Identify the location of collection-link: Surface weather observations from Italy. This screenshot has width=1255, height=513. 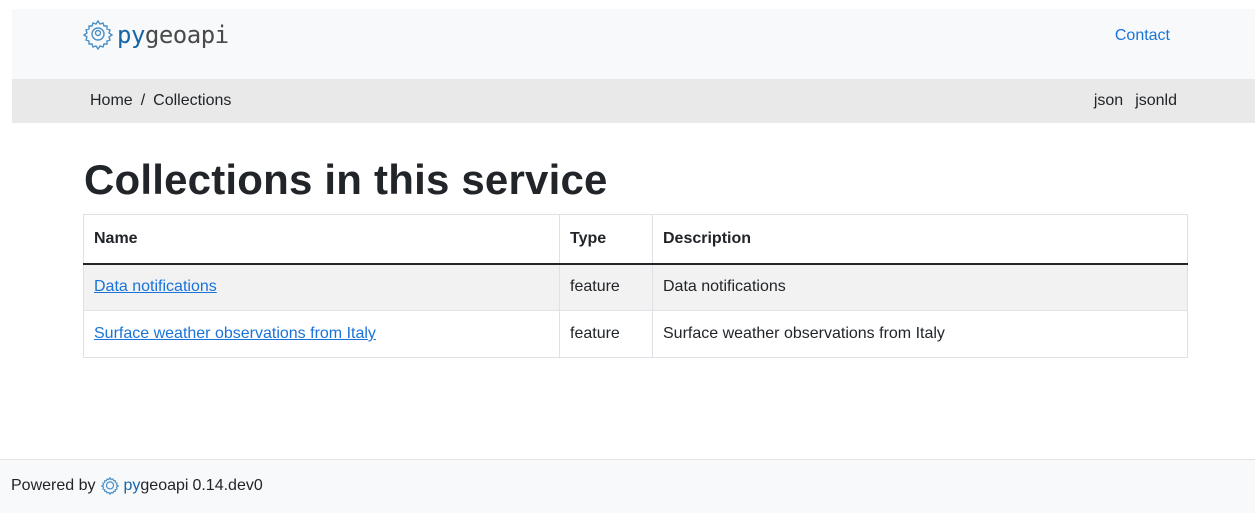
(235, 333).